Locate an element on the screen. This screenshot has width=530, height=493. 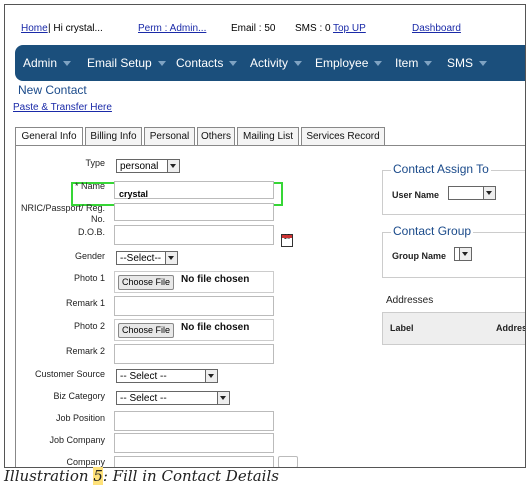
gender-label: Gender is located at coordinates (89, 256).